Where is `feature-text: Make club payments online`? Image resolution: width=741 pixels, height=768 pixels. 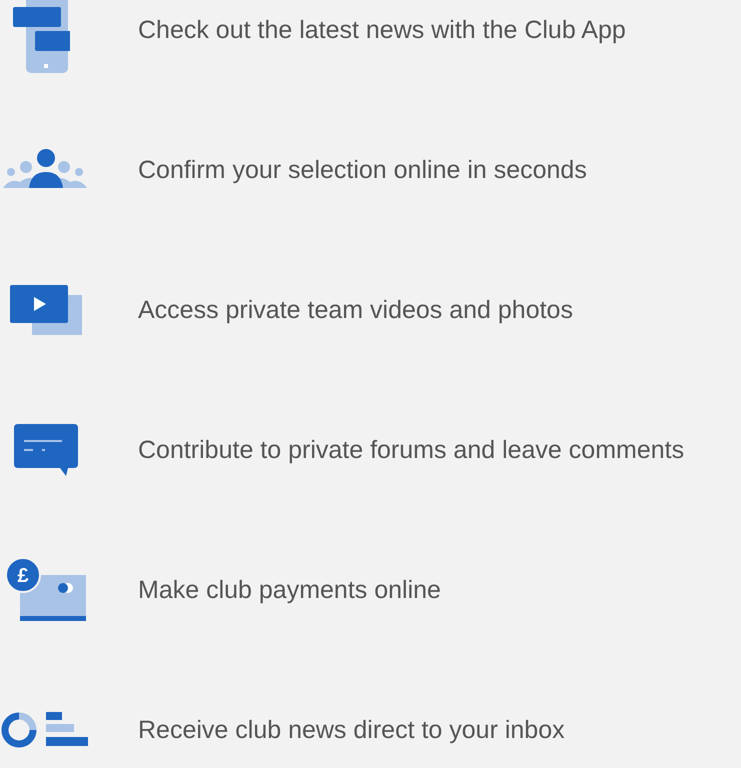 feature-text: Make club payments online is located at coordinates (289, 590).